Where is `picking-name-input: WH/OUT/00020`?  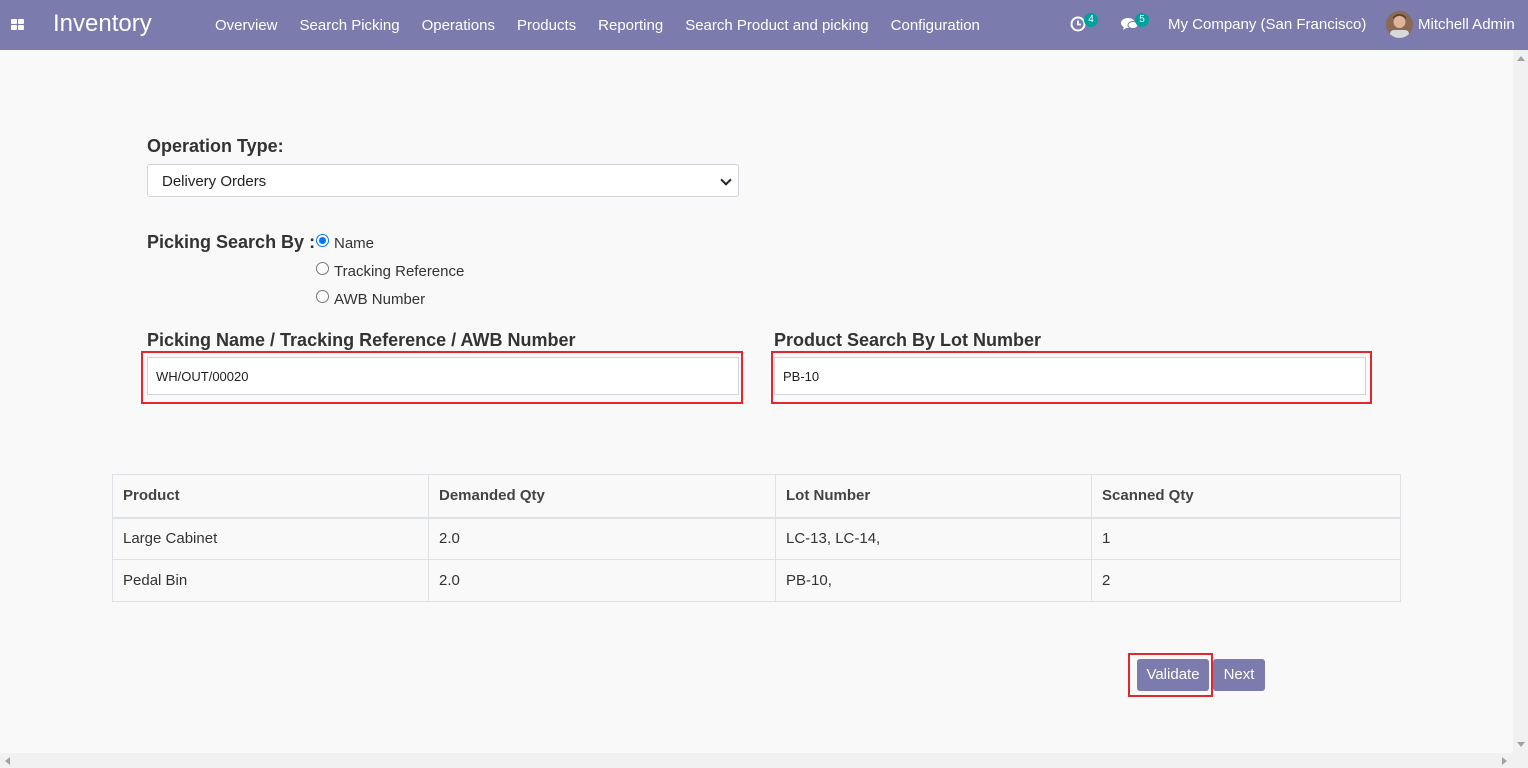
picking-name-input: WH/OUT/00020 is located at coordinates (443, 376).